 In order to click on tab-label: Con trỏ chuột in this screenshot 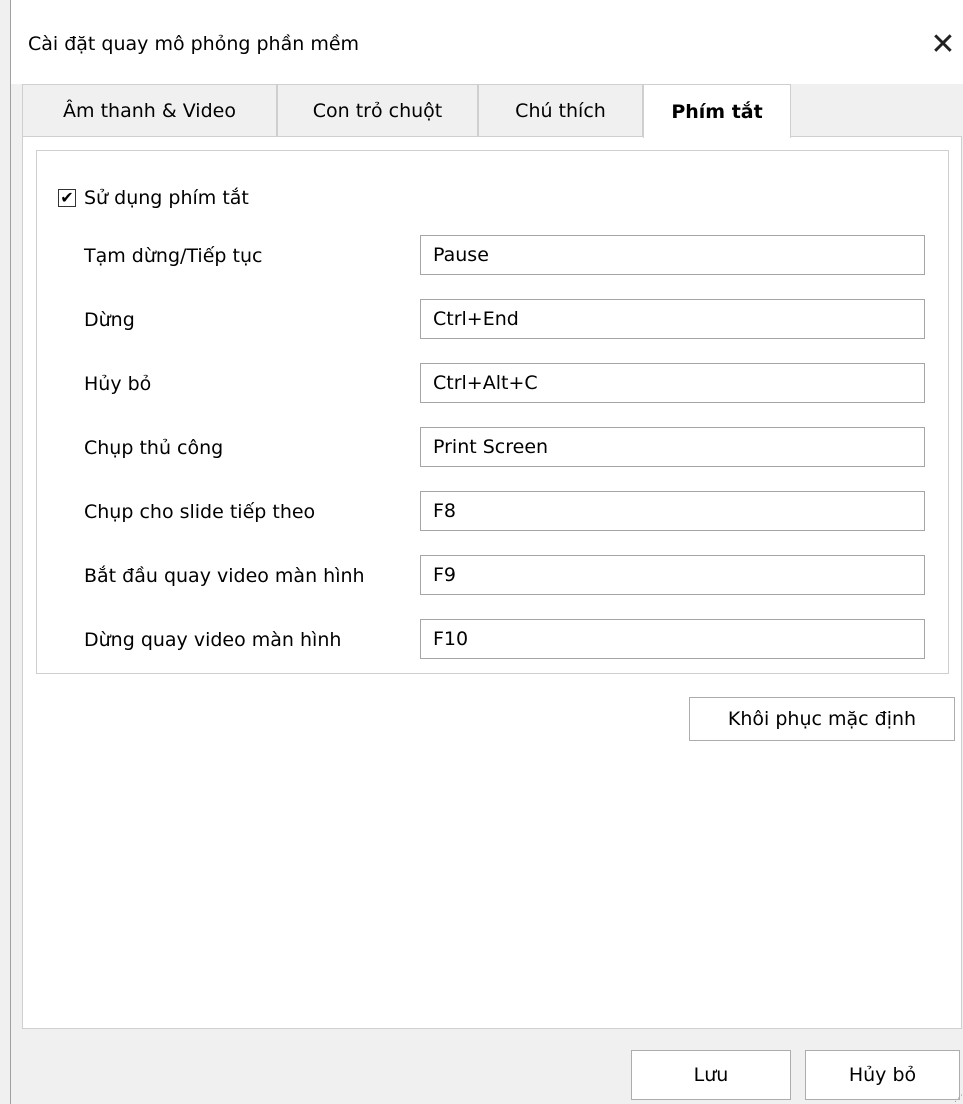, I will do `click(377, 110)`.